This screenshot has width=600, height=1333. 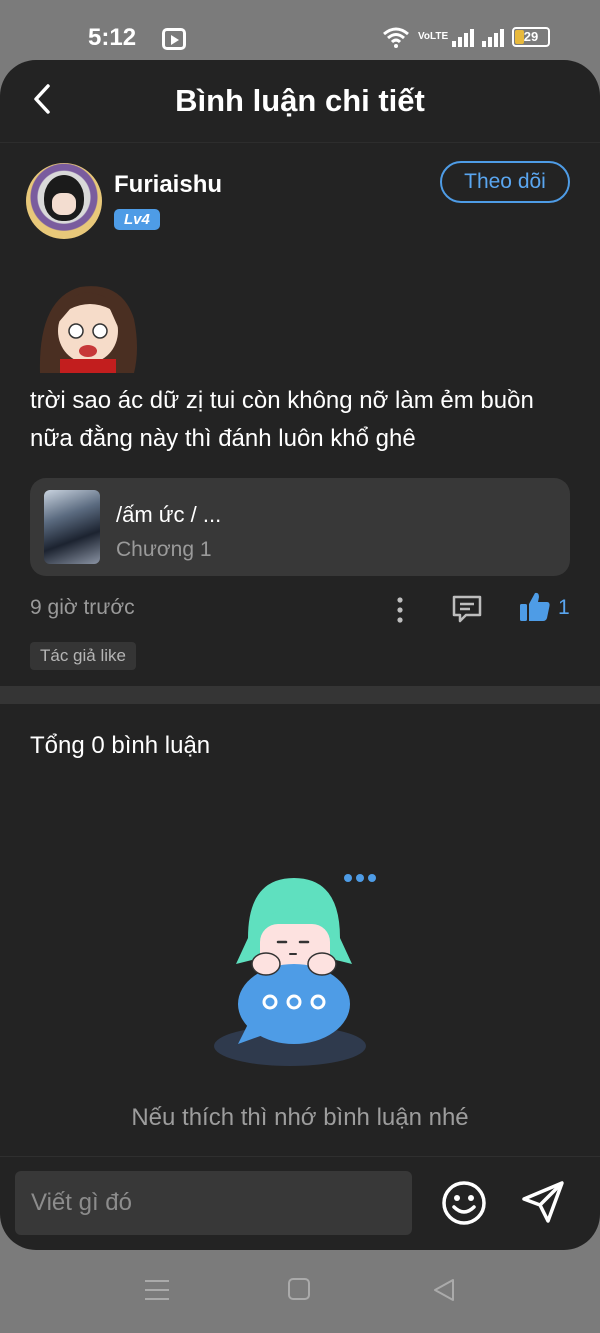 I want to click on menu-icon, so click(x=157, y=1290).